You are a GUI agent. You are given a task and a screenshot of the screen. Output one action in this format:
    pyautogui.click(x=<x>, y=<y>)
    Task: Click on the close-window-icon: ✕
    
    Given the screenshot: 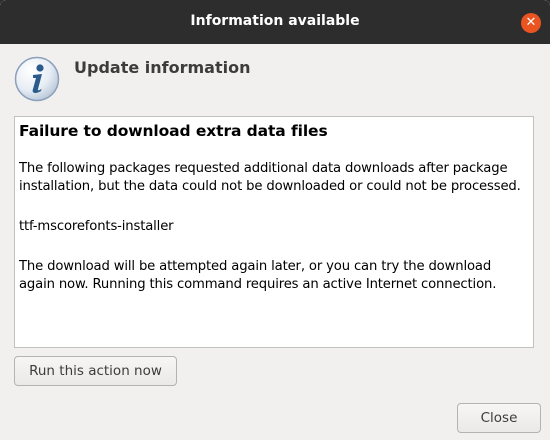 What is the action you would take?
    pyautogui.click(x=531, y=23)
    